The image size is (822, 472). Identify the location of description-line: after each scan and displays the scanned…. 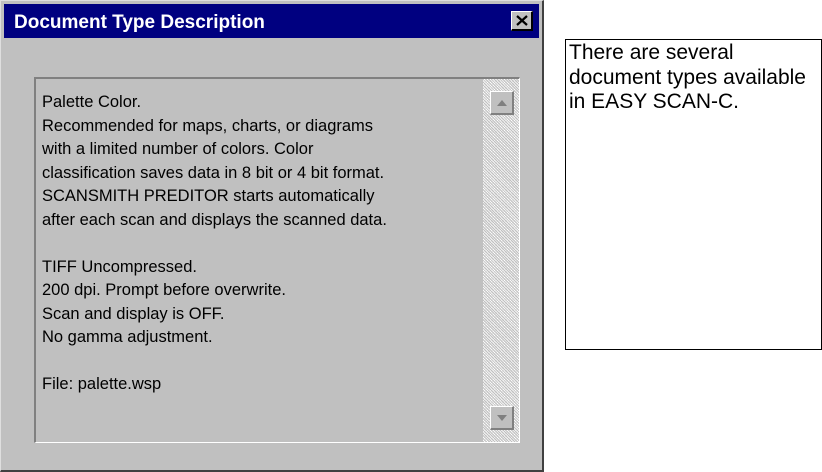
(214, 219).